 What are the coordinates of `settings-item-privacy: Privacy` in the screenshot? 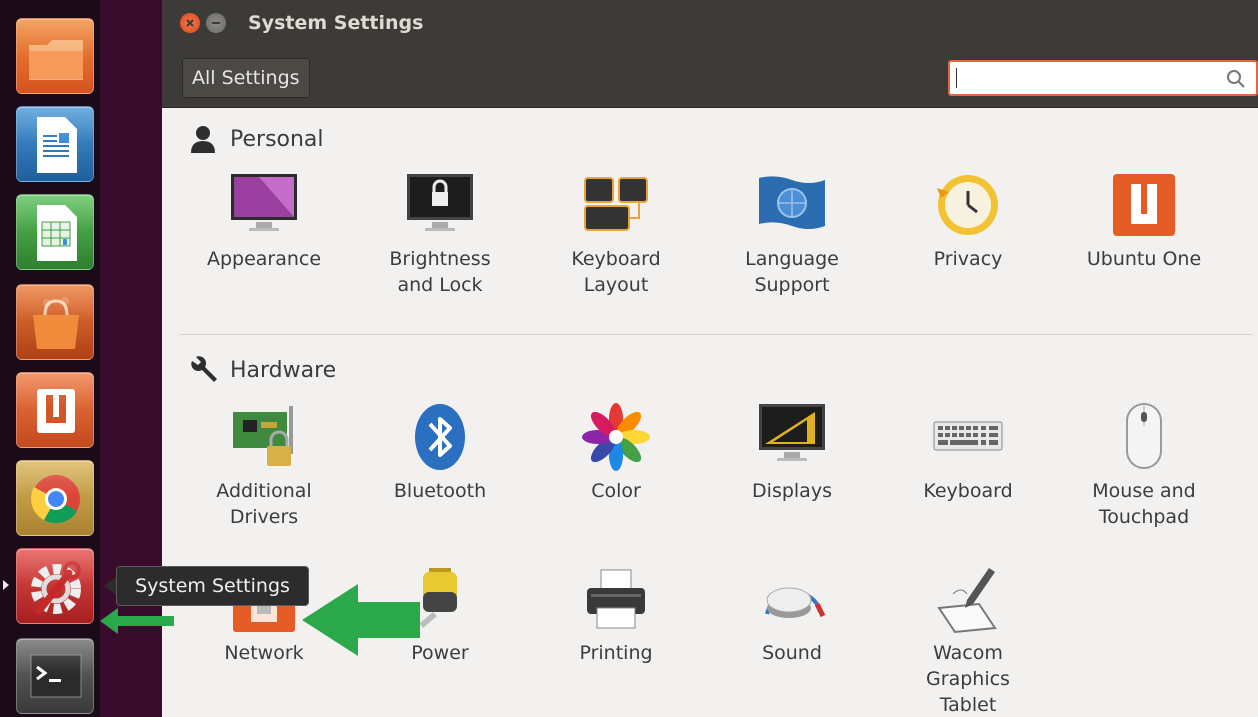 It's located at (968, 221).